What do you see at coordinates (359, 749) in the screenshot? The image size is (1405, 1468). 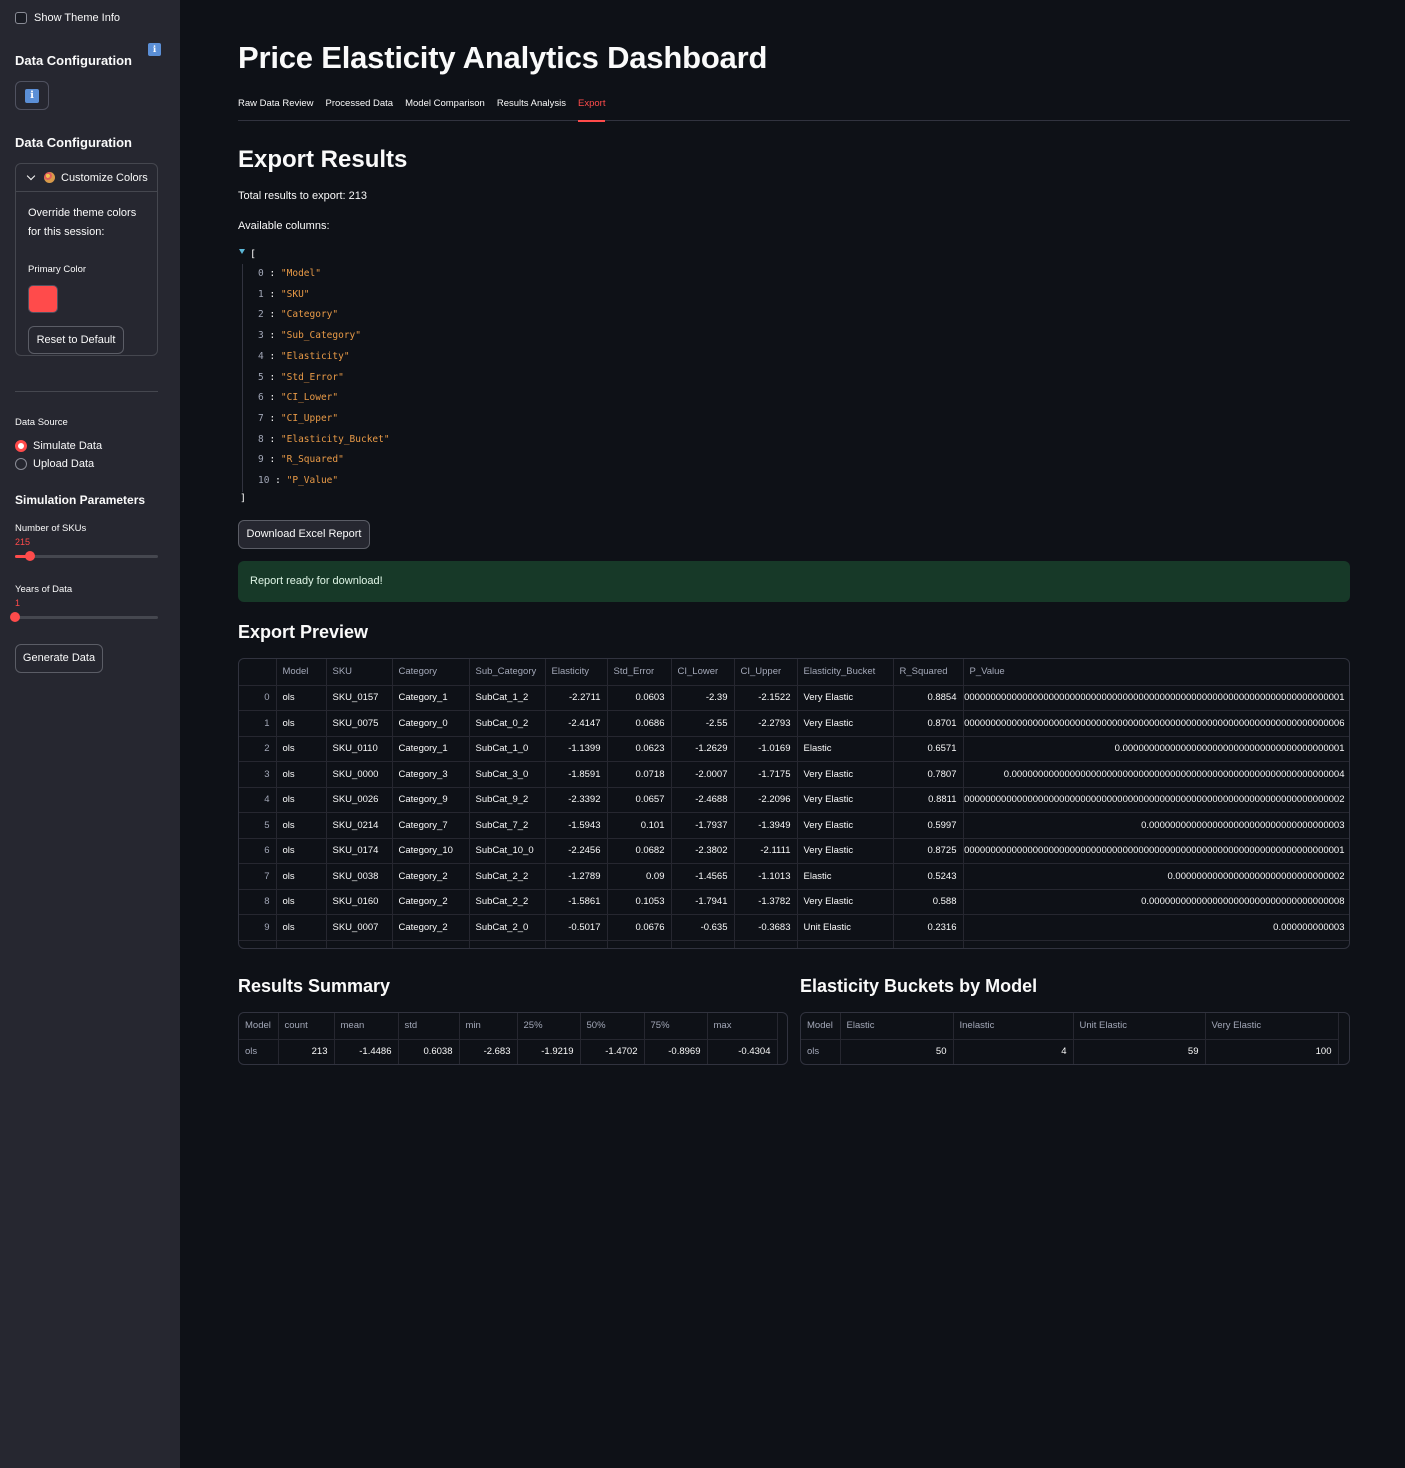 I see `preview-cell: SKU_0110` at bounding box center [359, 749].